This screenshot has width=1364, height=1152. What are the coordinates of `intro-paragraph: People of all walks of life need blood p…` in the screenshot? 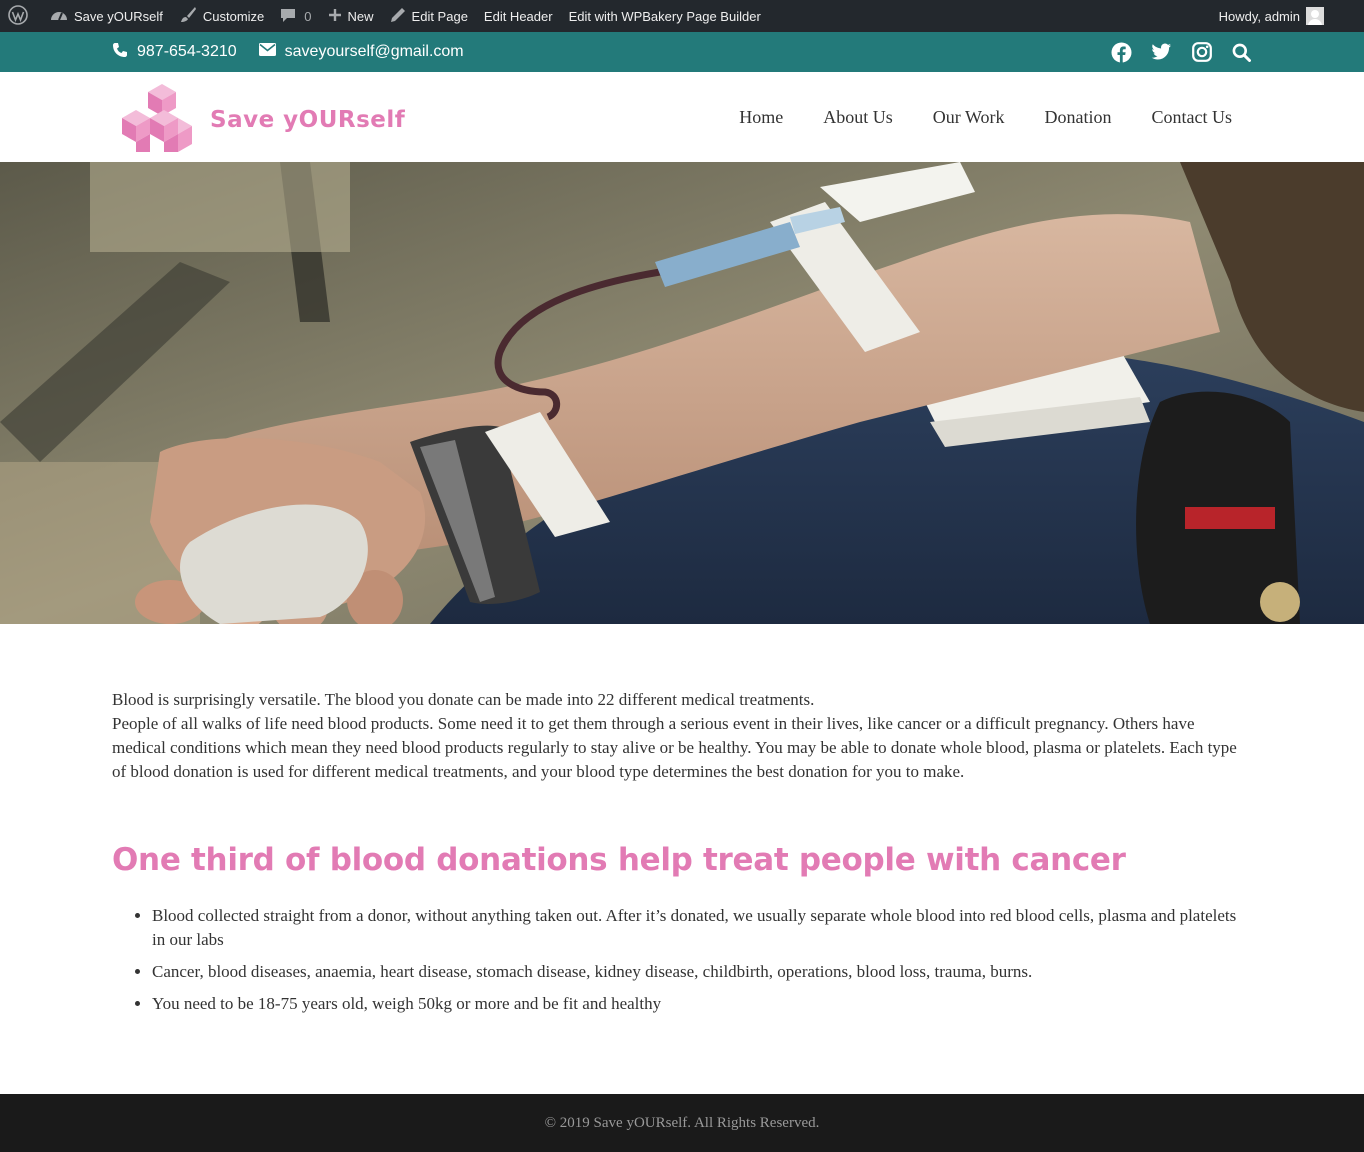 It's located at (674, 747).